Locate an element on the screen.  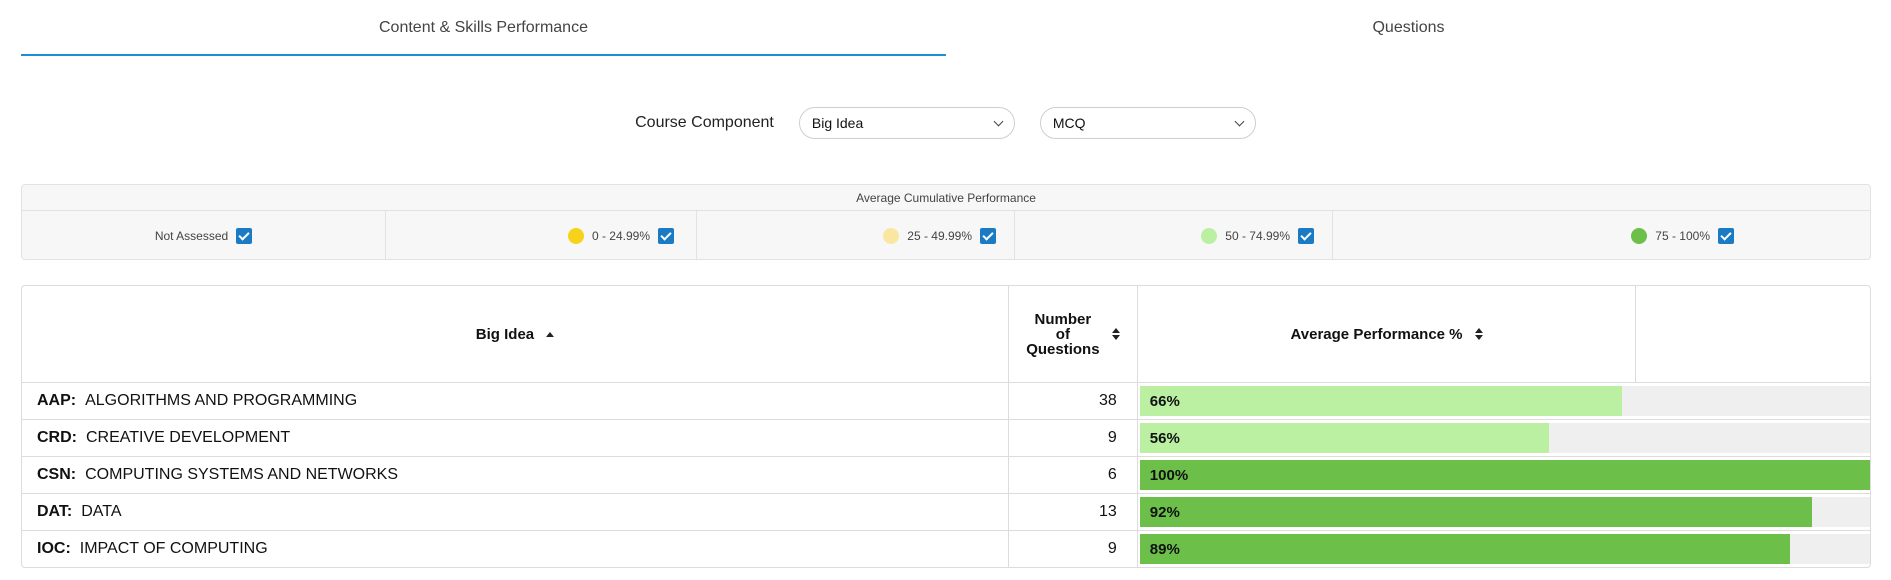
tab-label: Questions is located at coordinates (1408, 27).